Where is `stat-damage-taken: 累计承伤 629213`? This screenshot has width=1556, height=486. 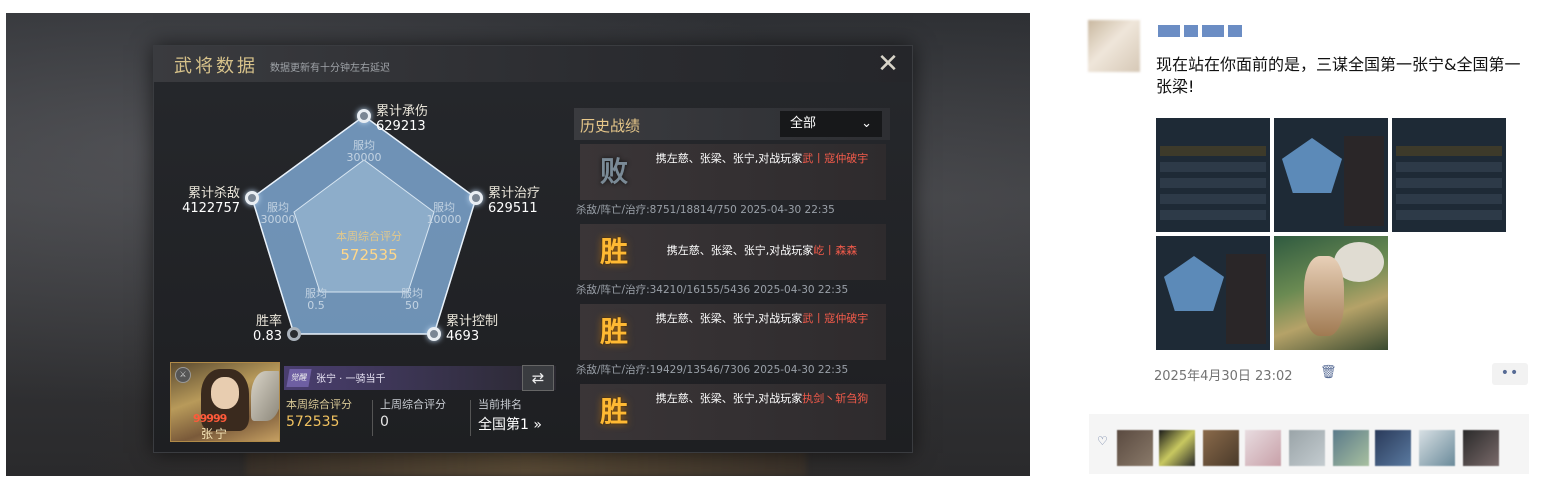
stat-damage-taken: 累计承伤 629213 is located at coordinates (402, 119).